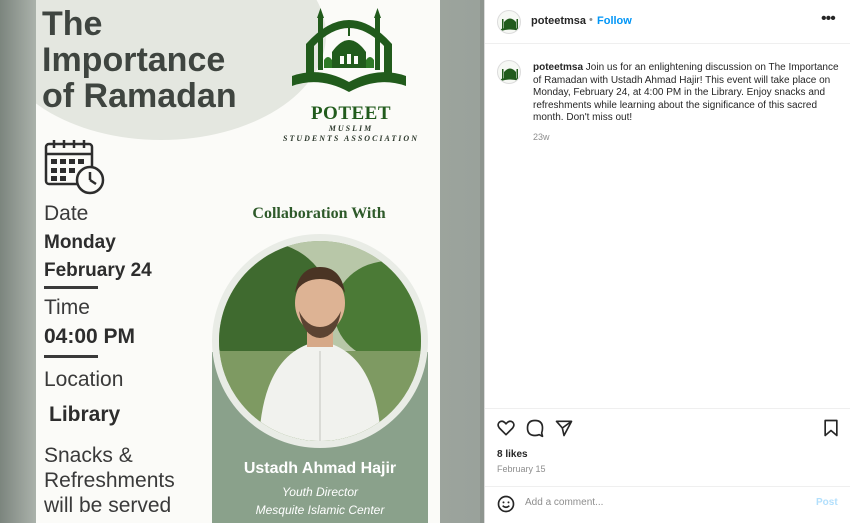 The image size is (850, 523). I want to click on speaker-illustration, so click(320, 341).